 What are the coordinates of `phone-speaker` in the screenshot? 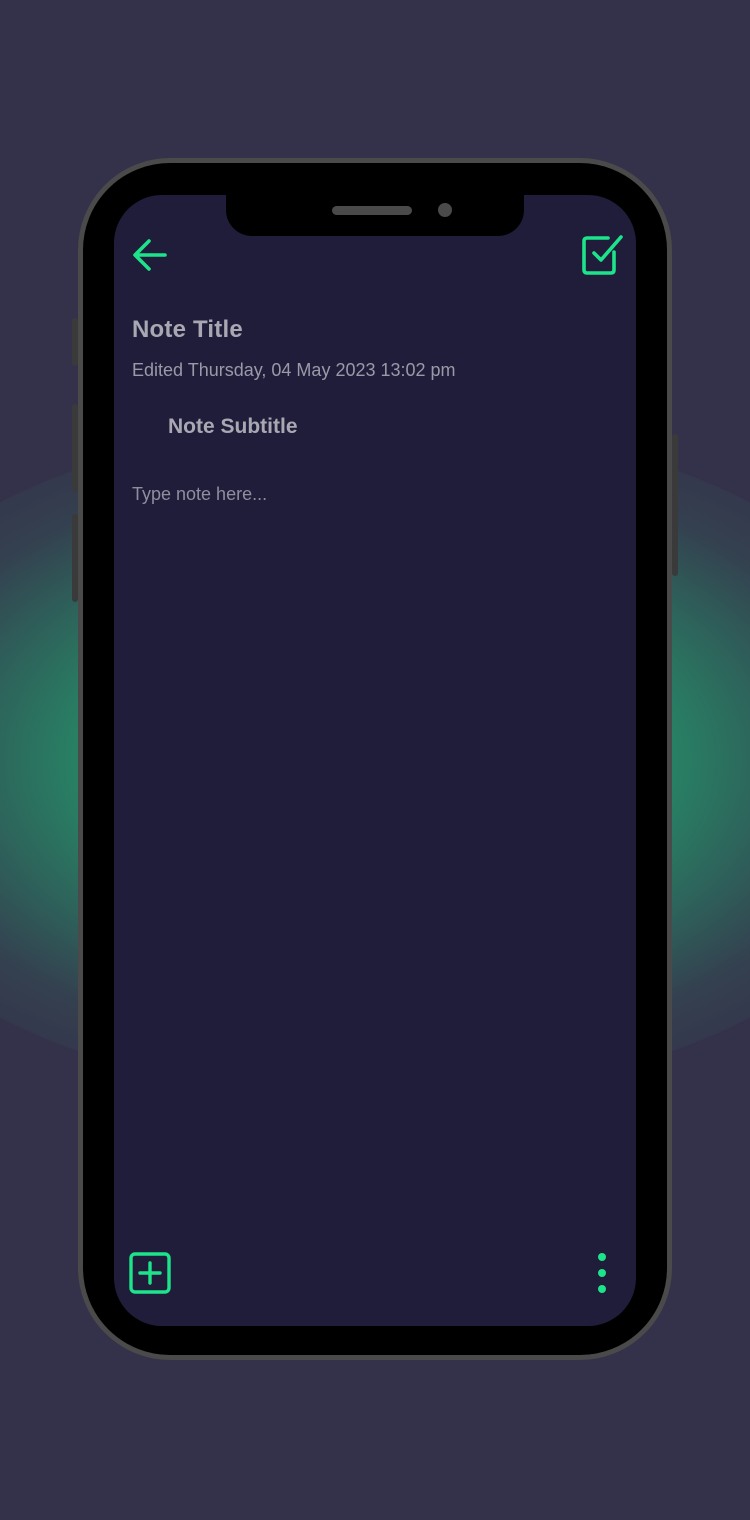 It's located at (372, 210).